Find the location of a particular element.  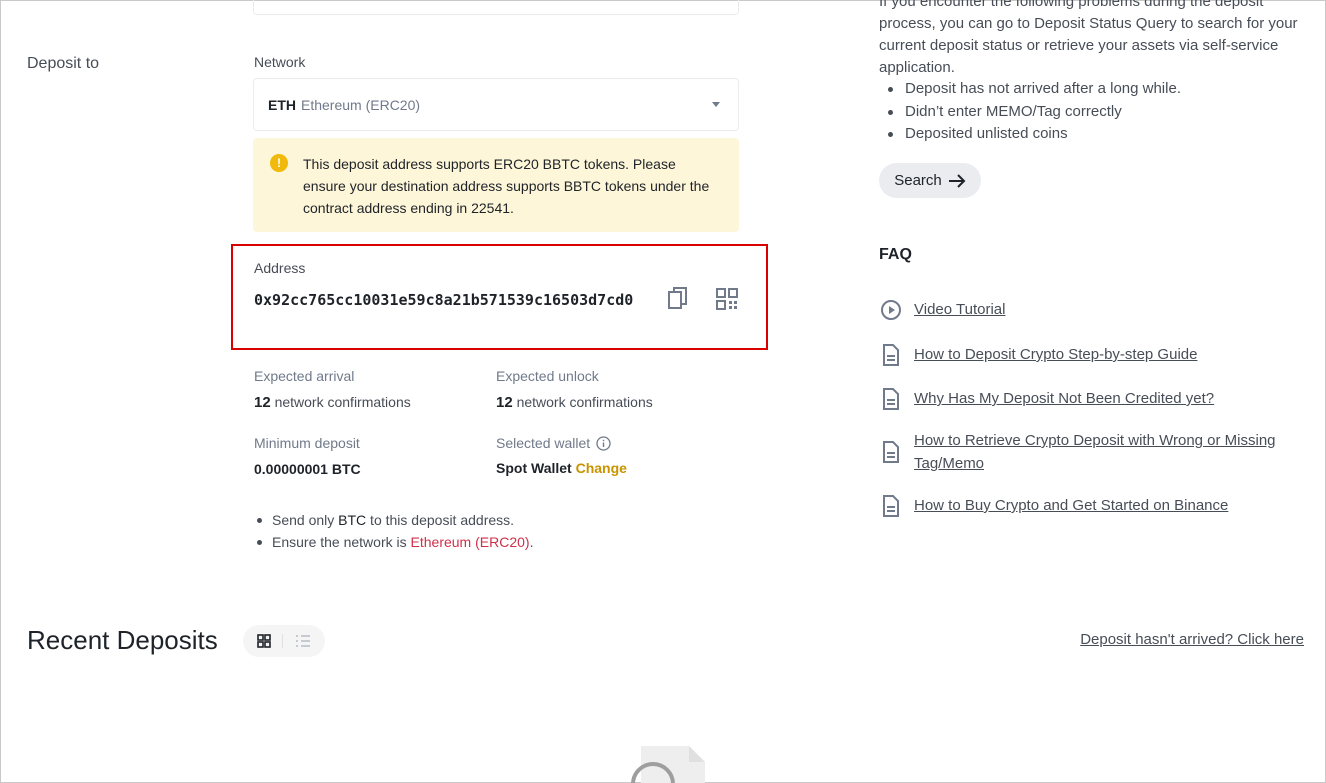

faq-link: How to Deposit Crypto Step-by-step Guide is located at coordinates (1109, 354).